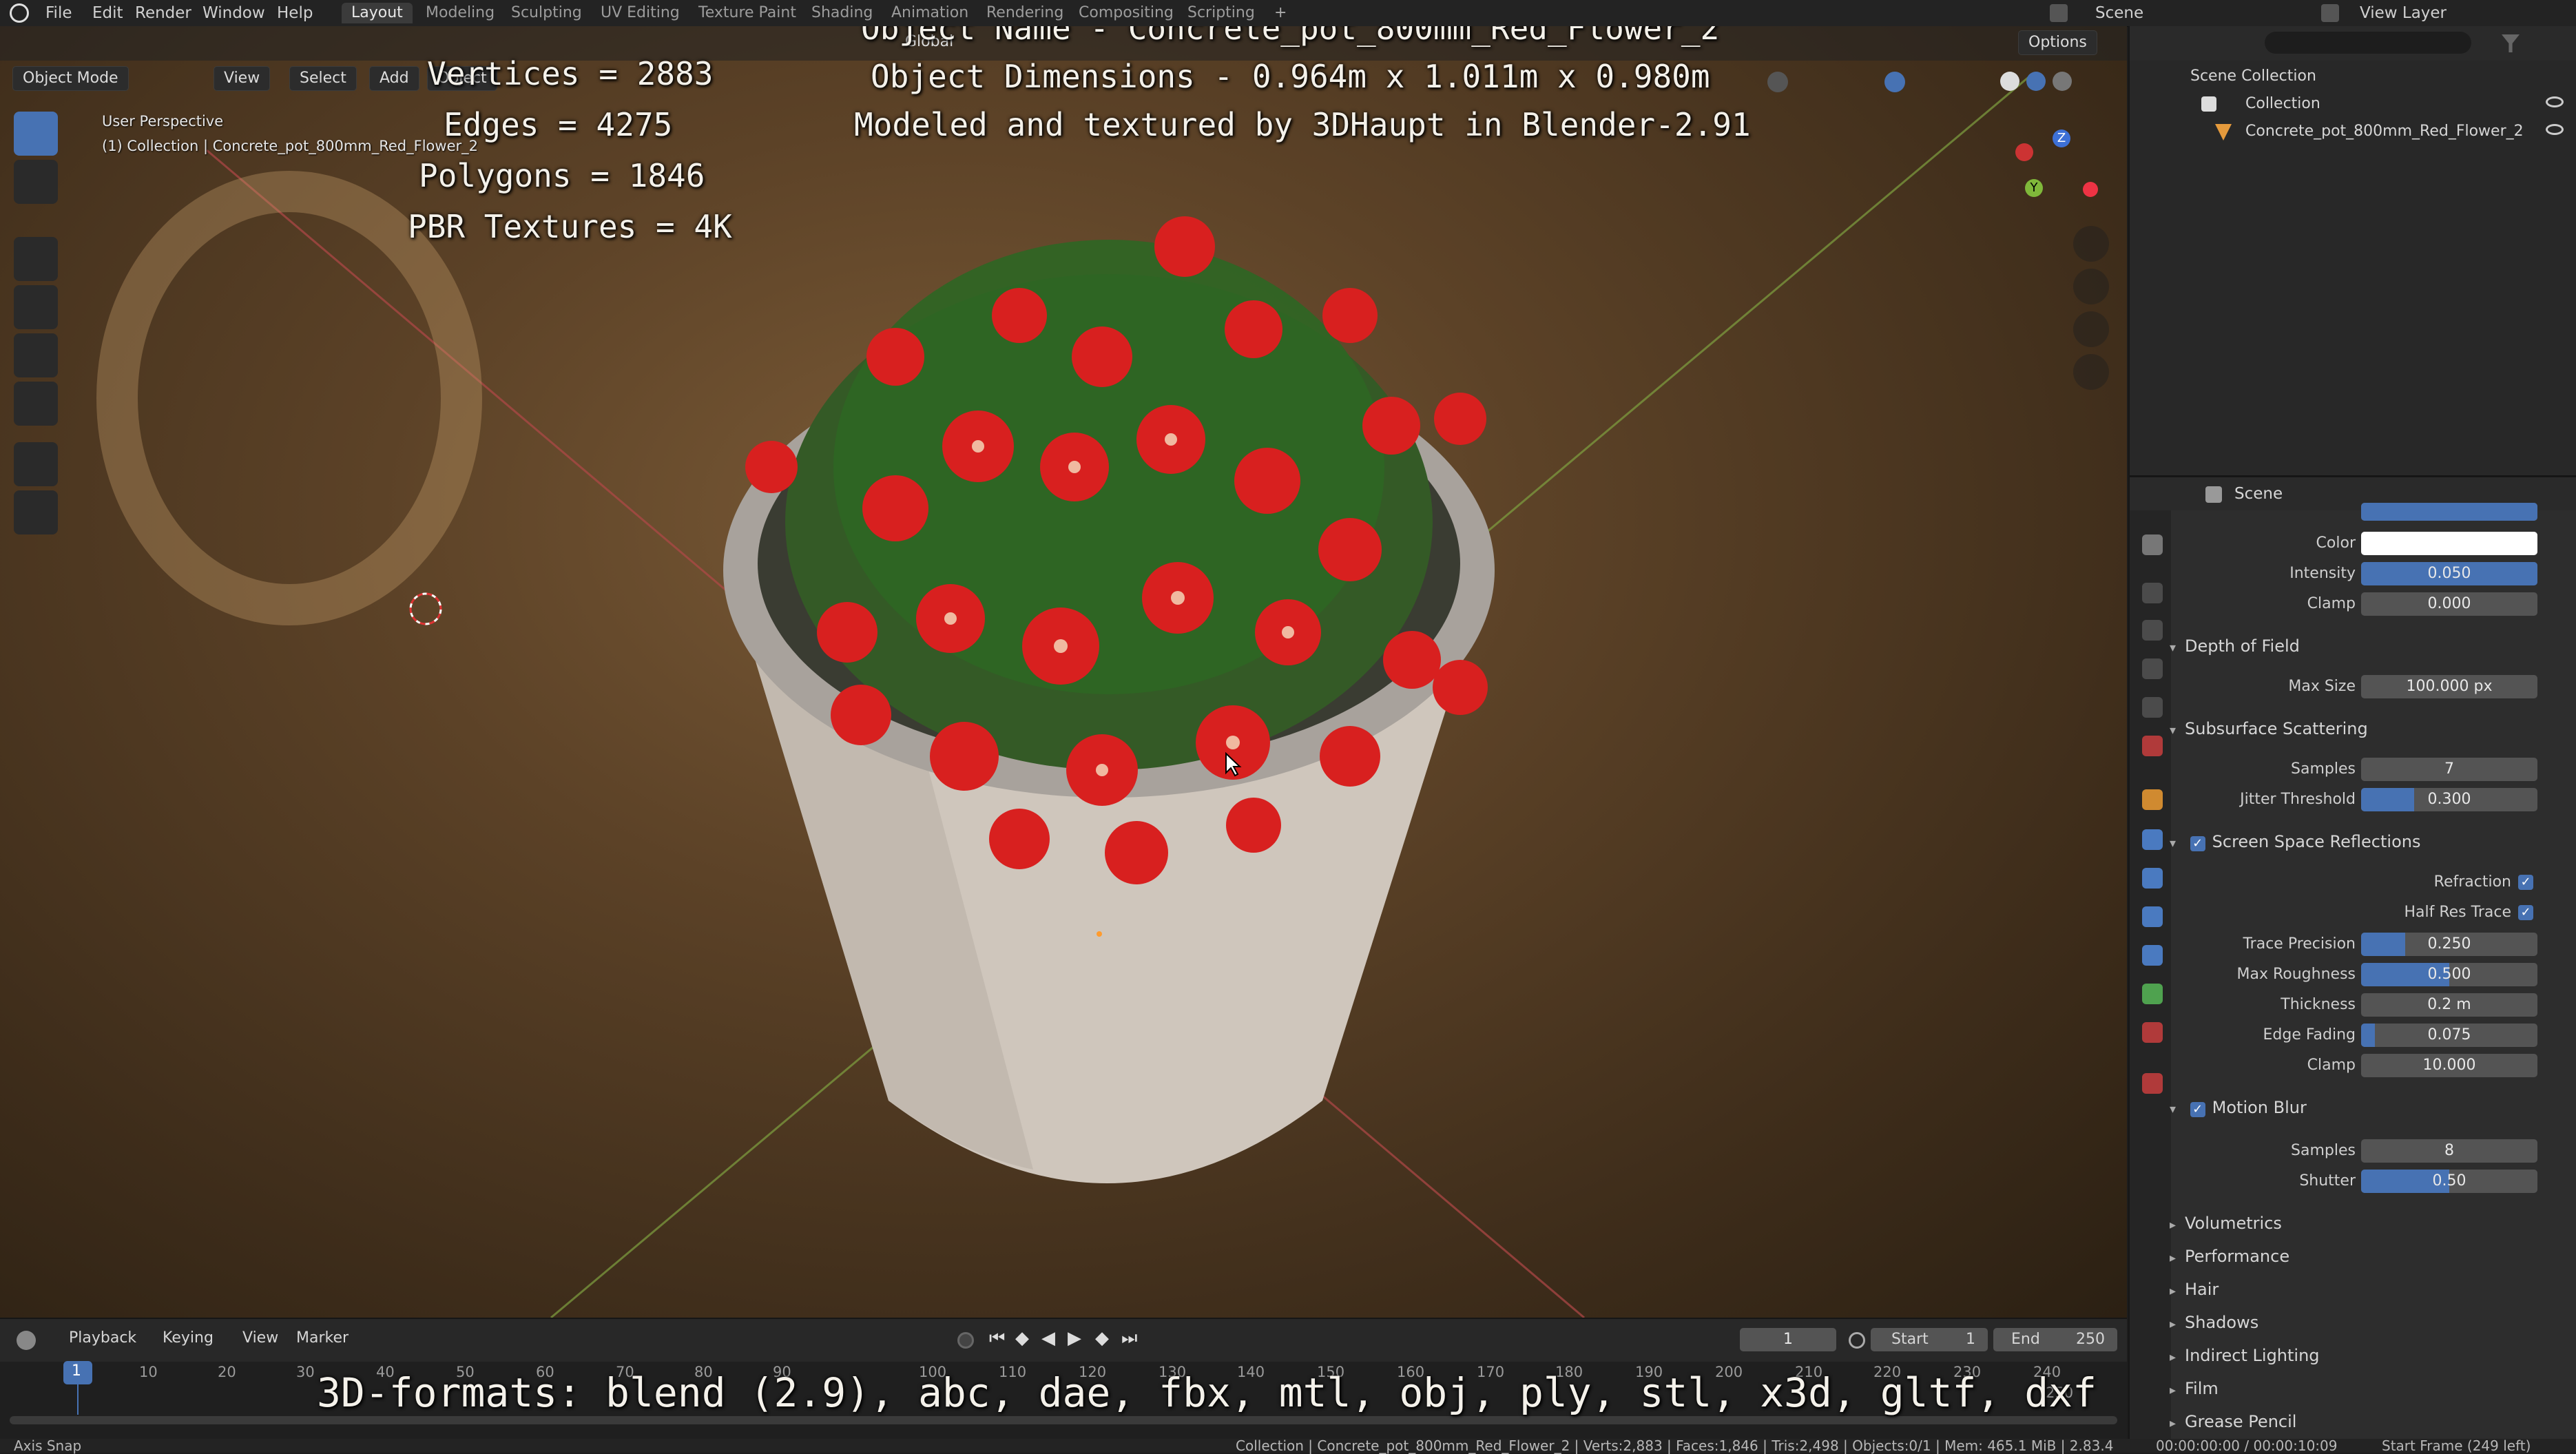 Image resolution: width=2576 pixels, height=1454 pixels. What do you see at coordinates (2055, 1339) in the screenshot?
I see `end-frame-field: End 250` at bounding box center [2055, 1339].